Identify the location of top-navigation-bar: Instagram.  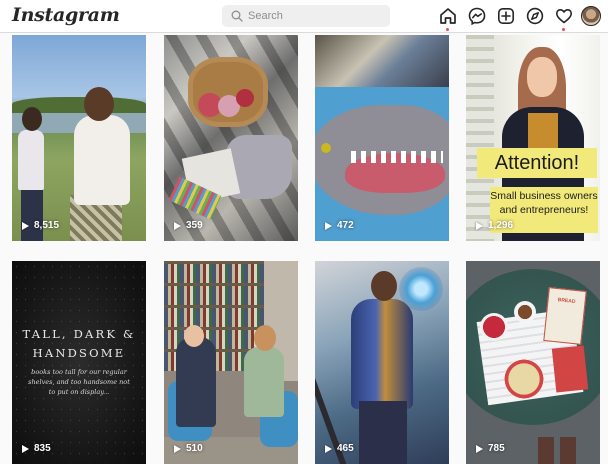
(304, 16).